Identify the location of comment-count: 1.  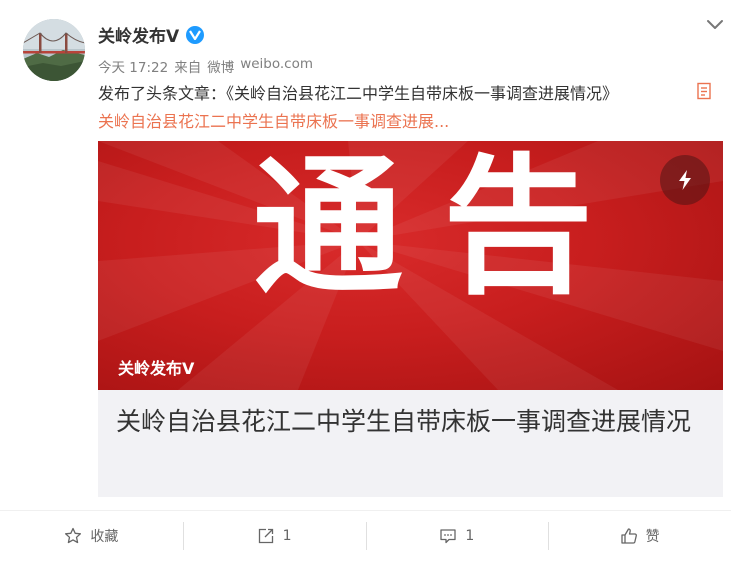
(470, 536).